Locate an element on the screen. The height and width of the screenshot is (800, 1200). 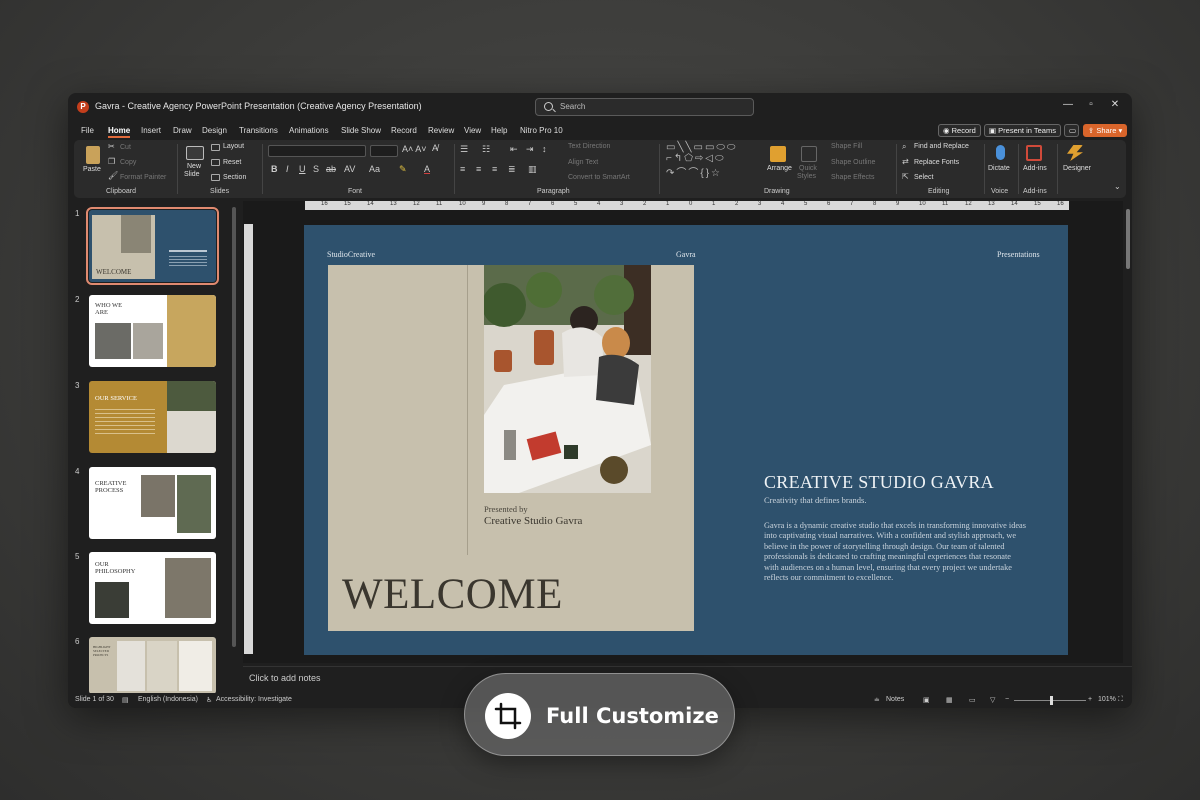
slide-thumbnail-2: WHO WE ARE is located at coordinates (152, 331).